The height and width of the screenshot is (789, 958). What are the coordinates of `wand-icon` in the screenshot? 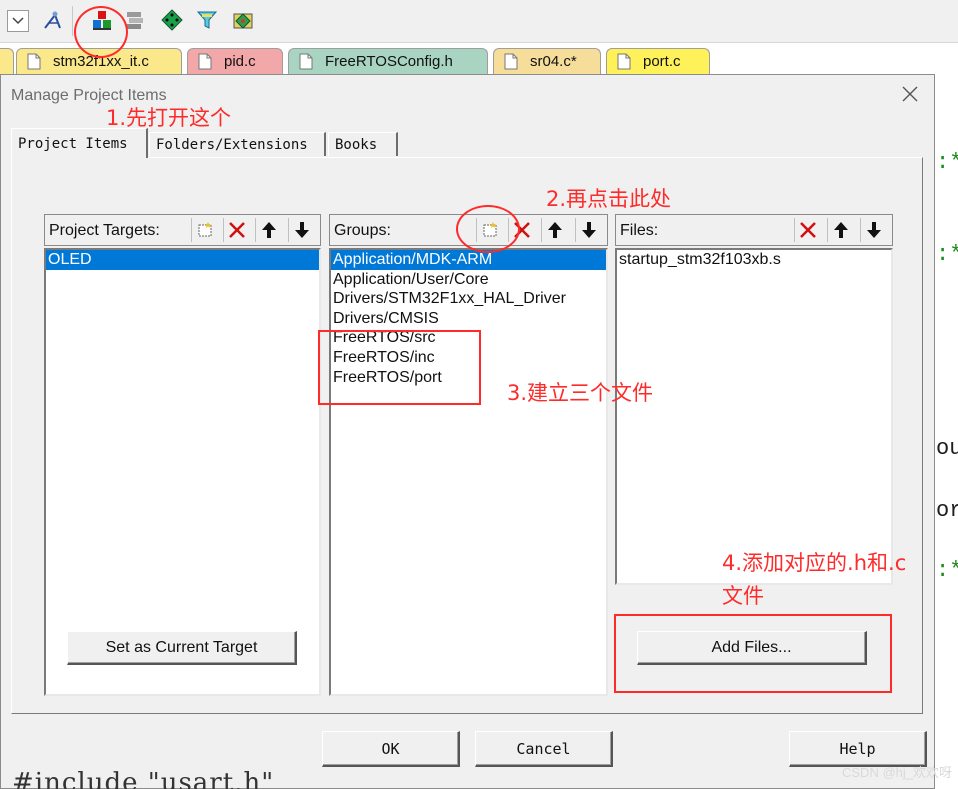 It's located at (52, 20).